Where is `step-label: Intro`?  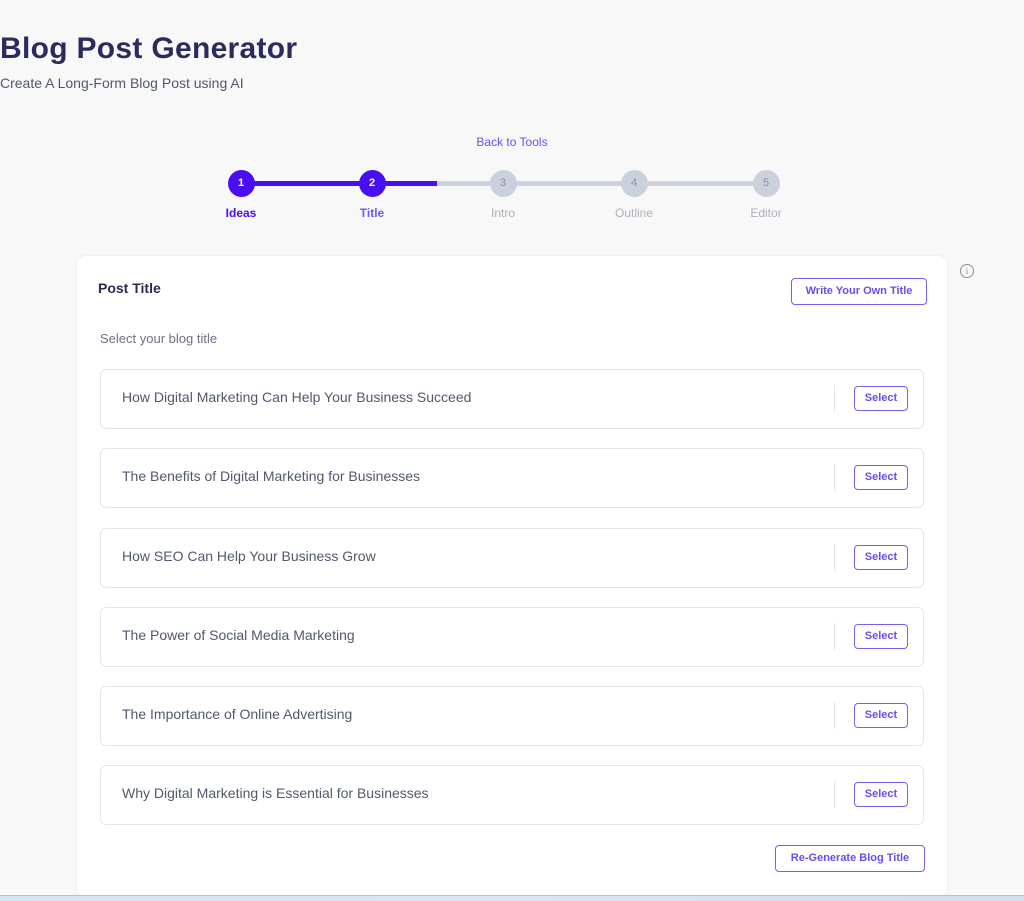 step-label: Intro is located at coordinates (502, 213).